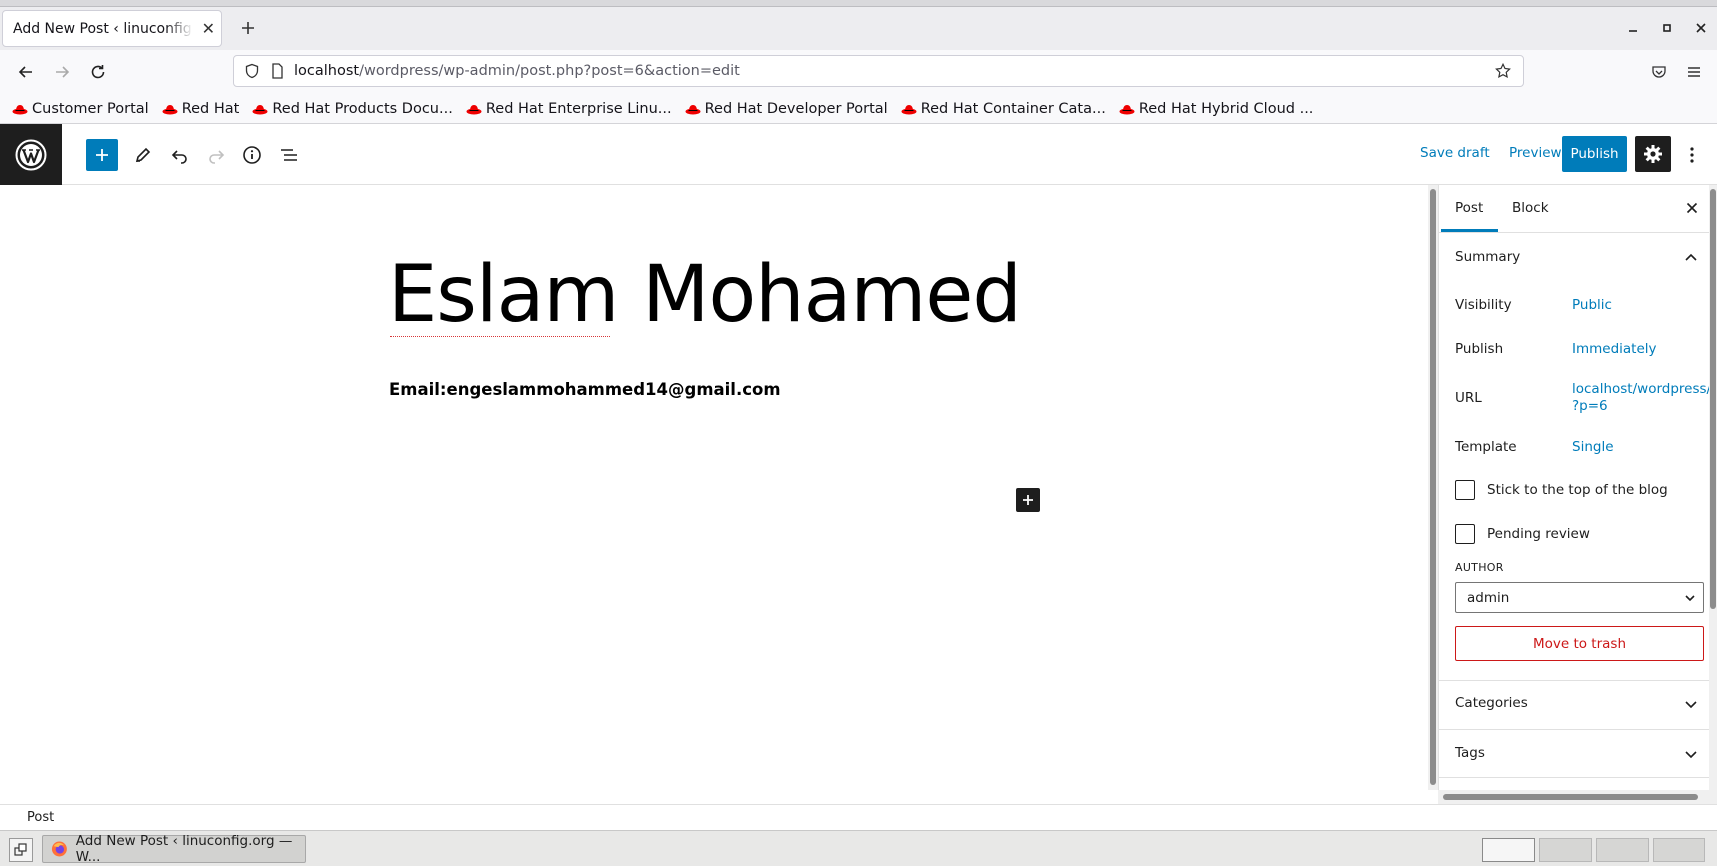 This screenshot has width=1717, height=866. What do you see at coordinates (1579, 643) in the screenshot?
I see `move-to-trash-button: Move to trash` at bounding box center [1579, 643].